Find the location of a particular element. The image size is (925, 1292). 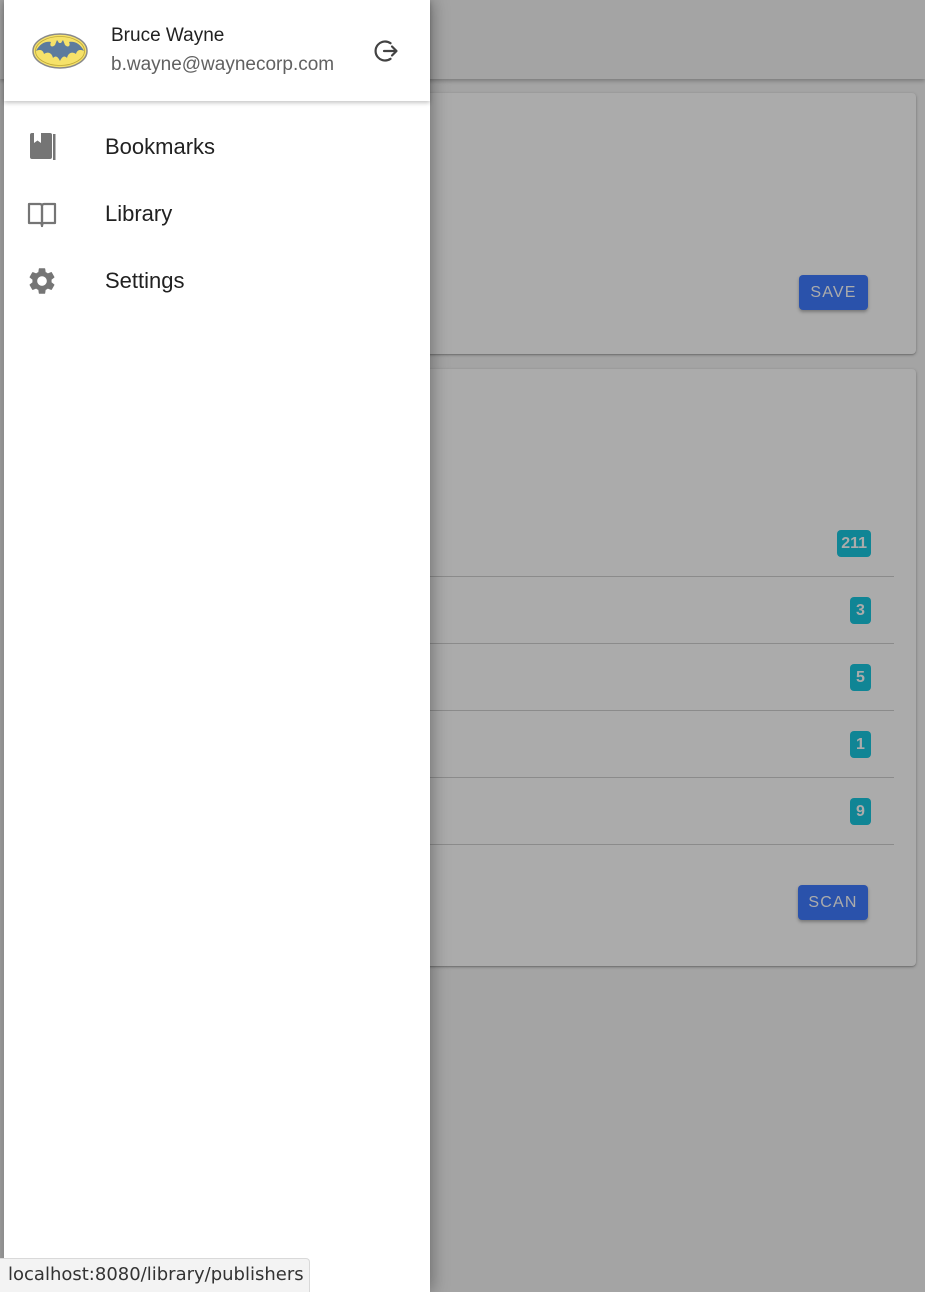

nav-item-library: Library is located at coordinates (217, 211).